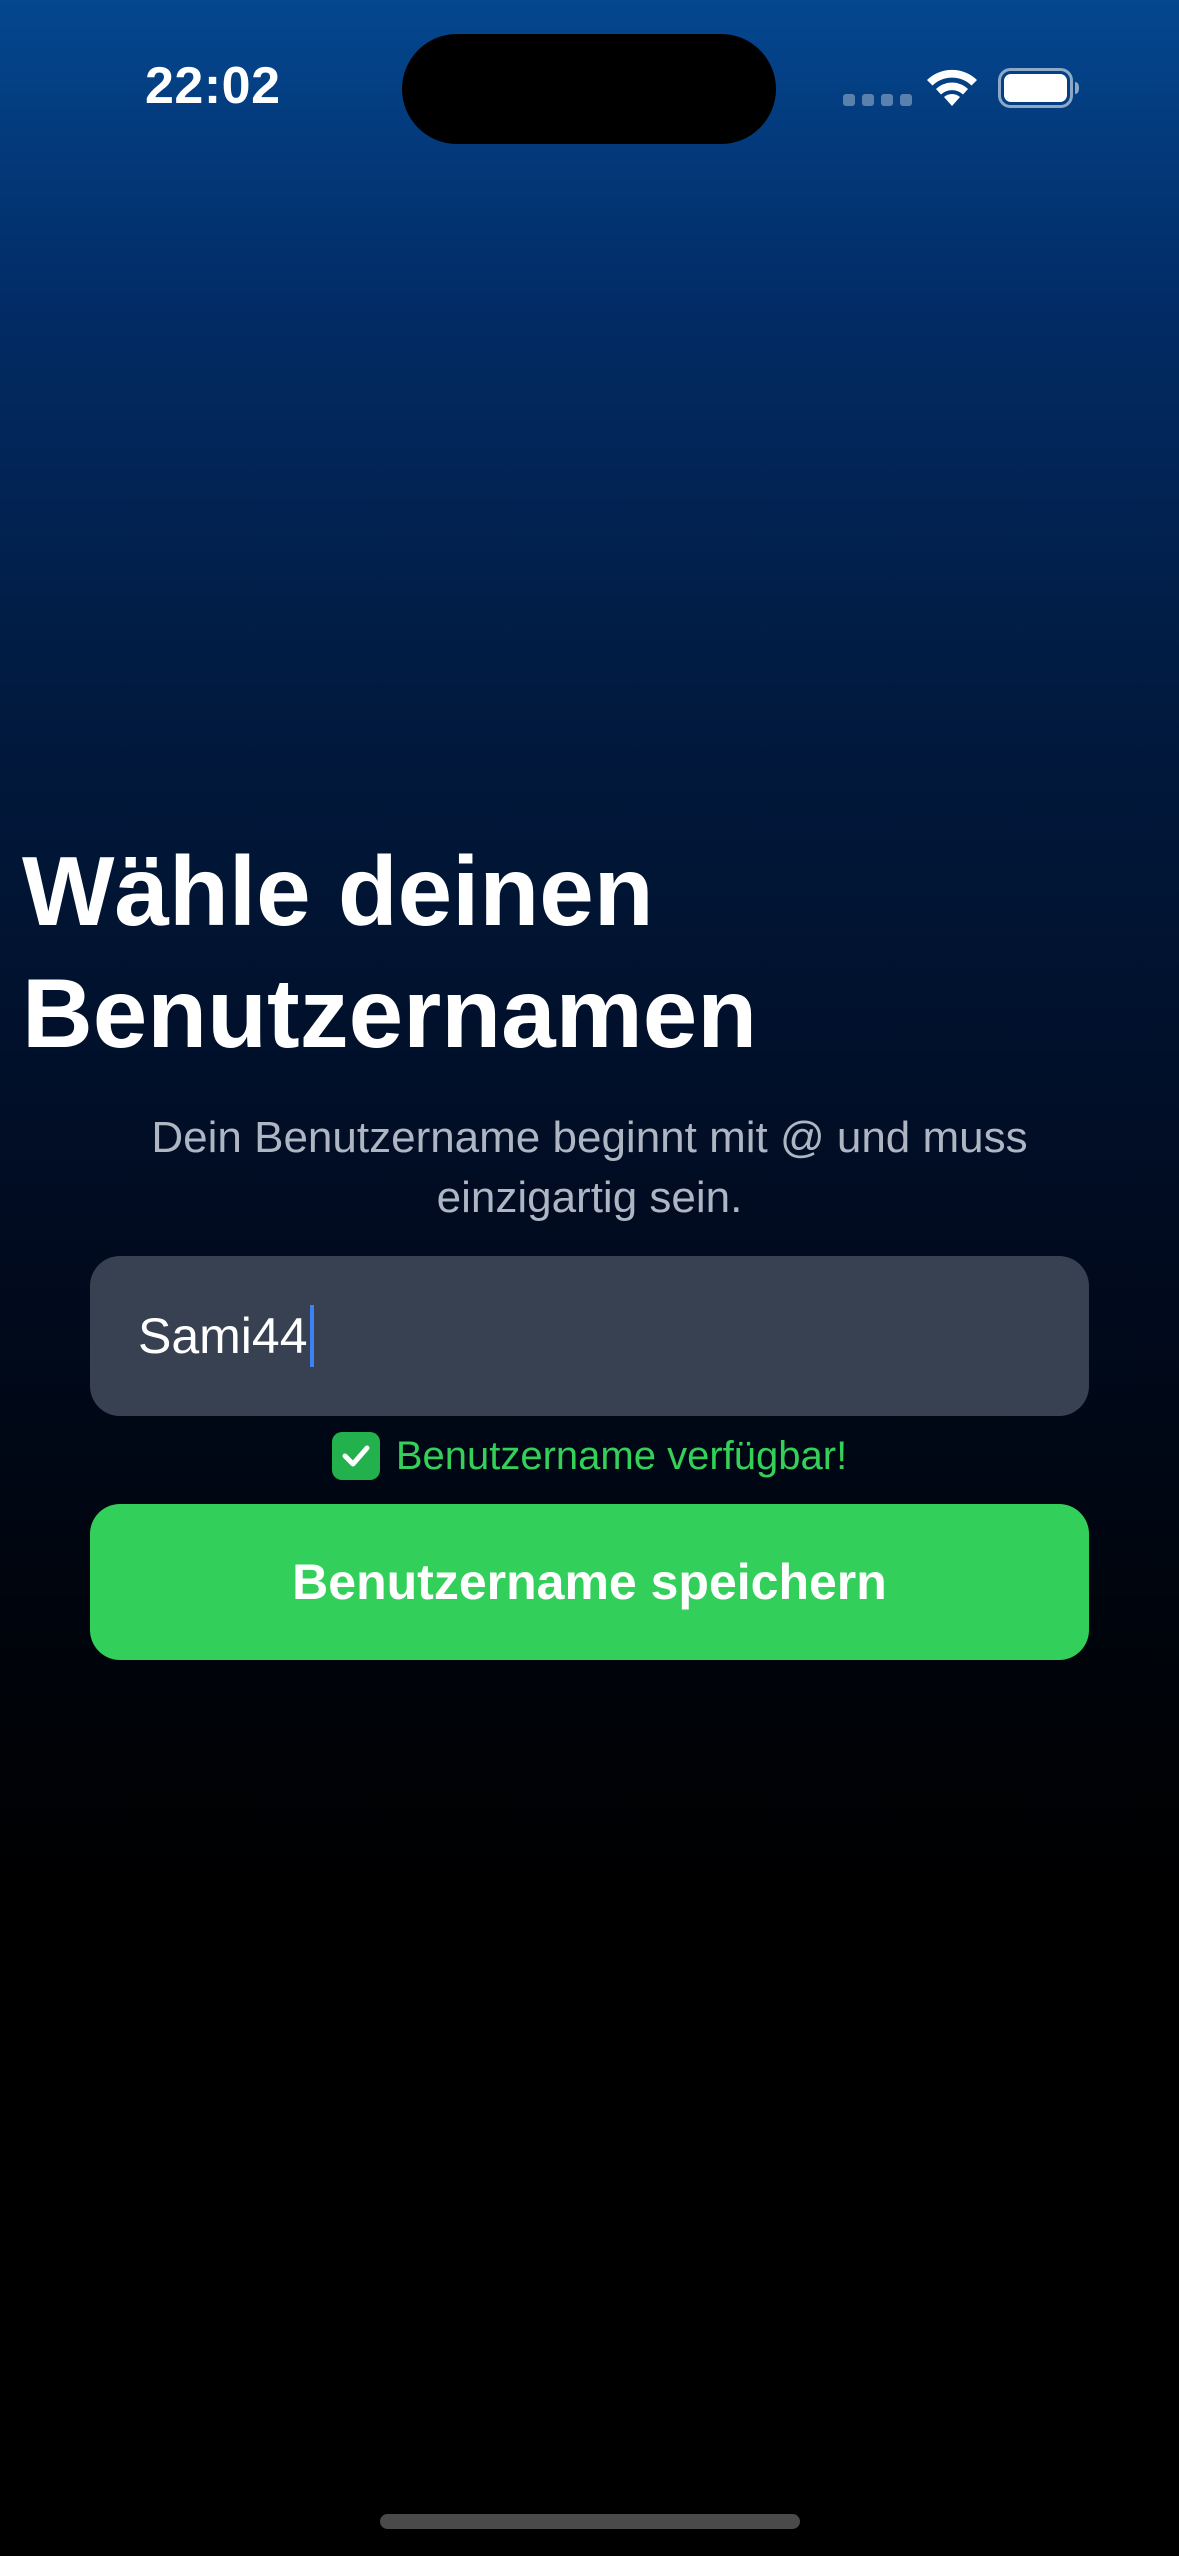 This screenshot has width=1179, height=2556. Describe the element at coordinates (589, 1336) in the screenshot. I see `username-input: Sami44` at that location.